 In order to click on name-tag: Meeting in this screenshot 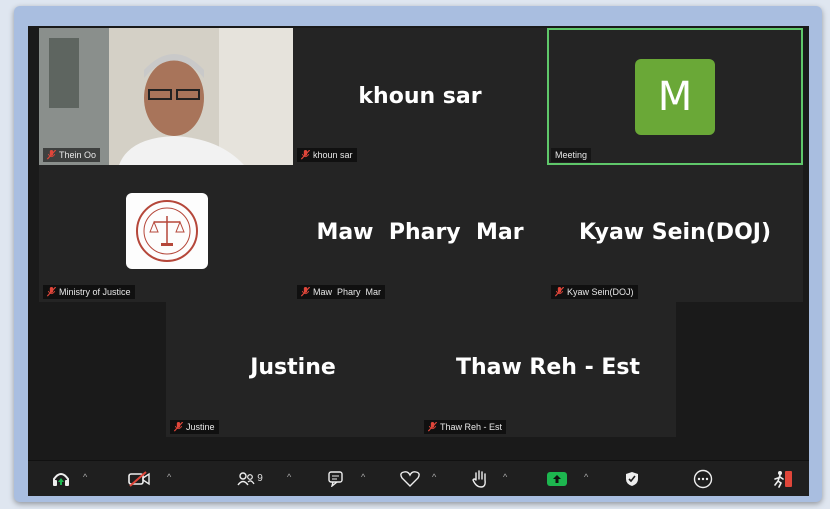, I will do `click(571, 155)`.